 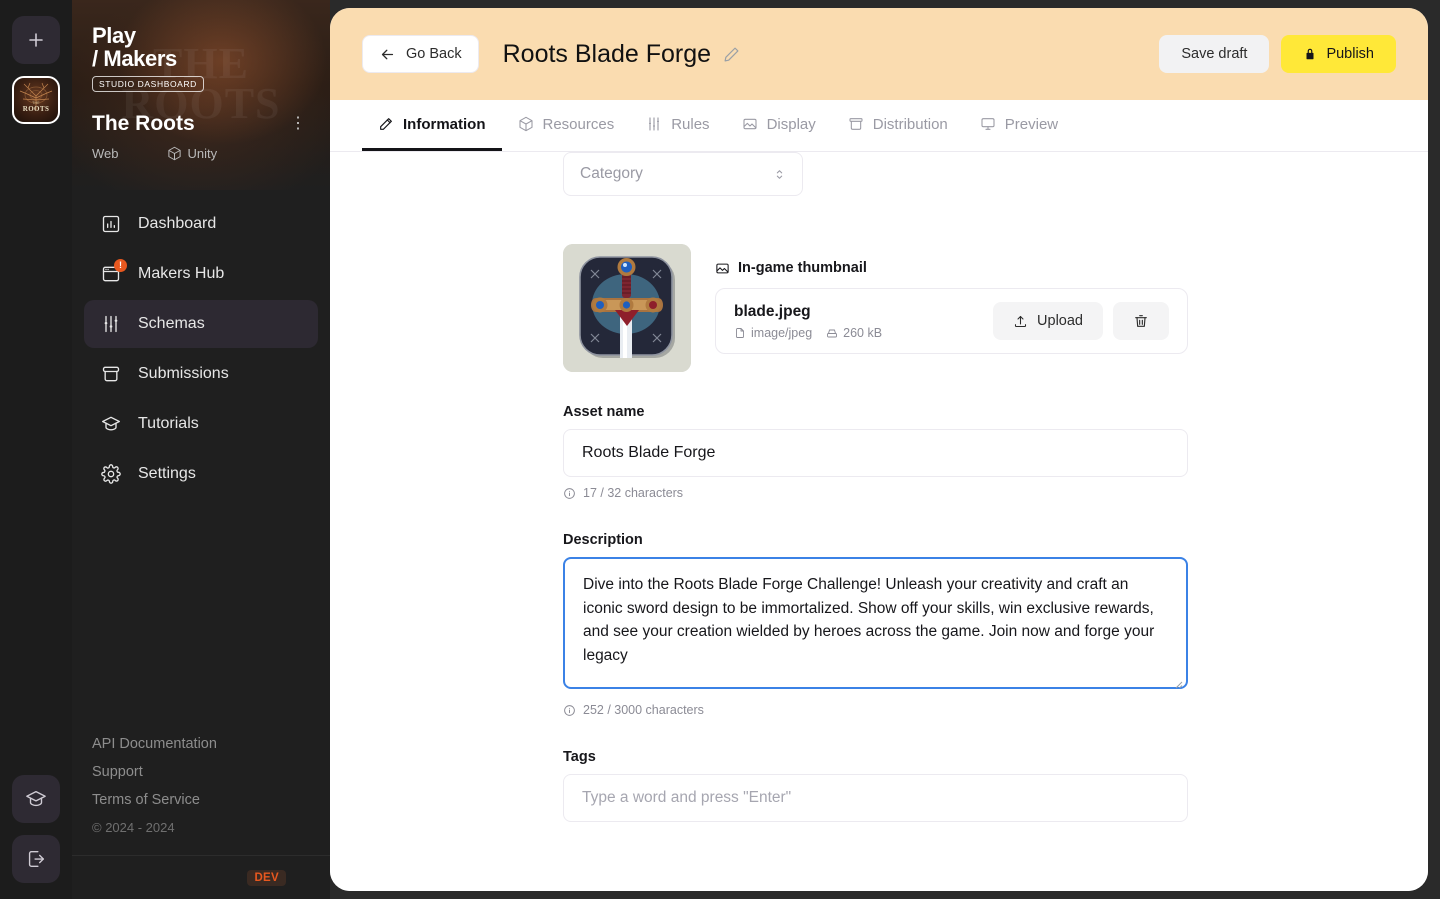 I want to click on sidebar-item-schemas: Schemas, so click(x=201, y=324).